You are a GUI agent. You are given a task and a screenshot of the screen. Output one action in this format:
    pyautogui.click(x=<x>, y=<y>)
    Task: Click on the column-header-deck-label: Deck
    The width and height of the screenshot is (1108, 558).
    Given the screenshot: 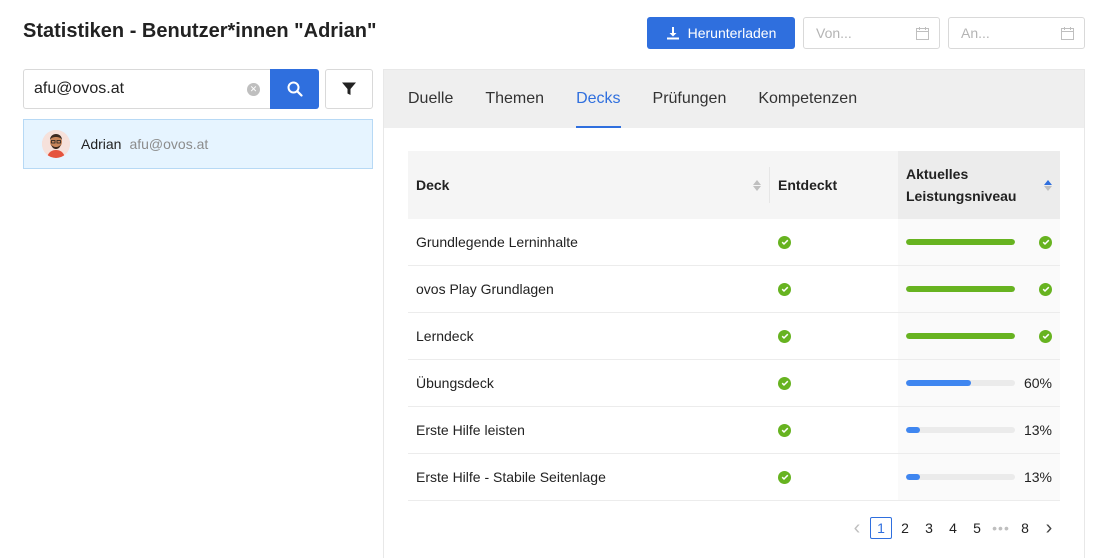 What is the action you would take?
    pyautogui.click(x=433, y=185)
    